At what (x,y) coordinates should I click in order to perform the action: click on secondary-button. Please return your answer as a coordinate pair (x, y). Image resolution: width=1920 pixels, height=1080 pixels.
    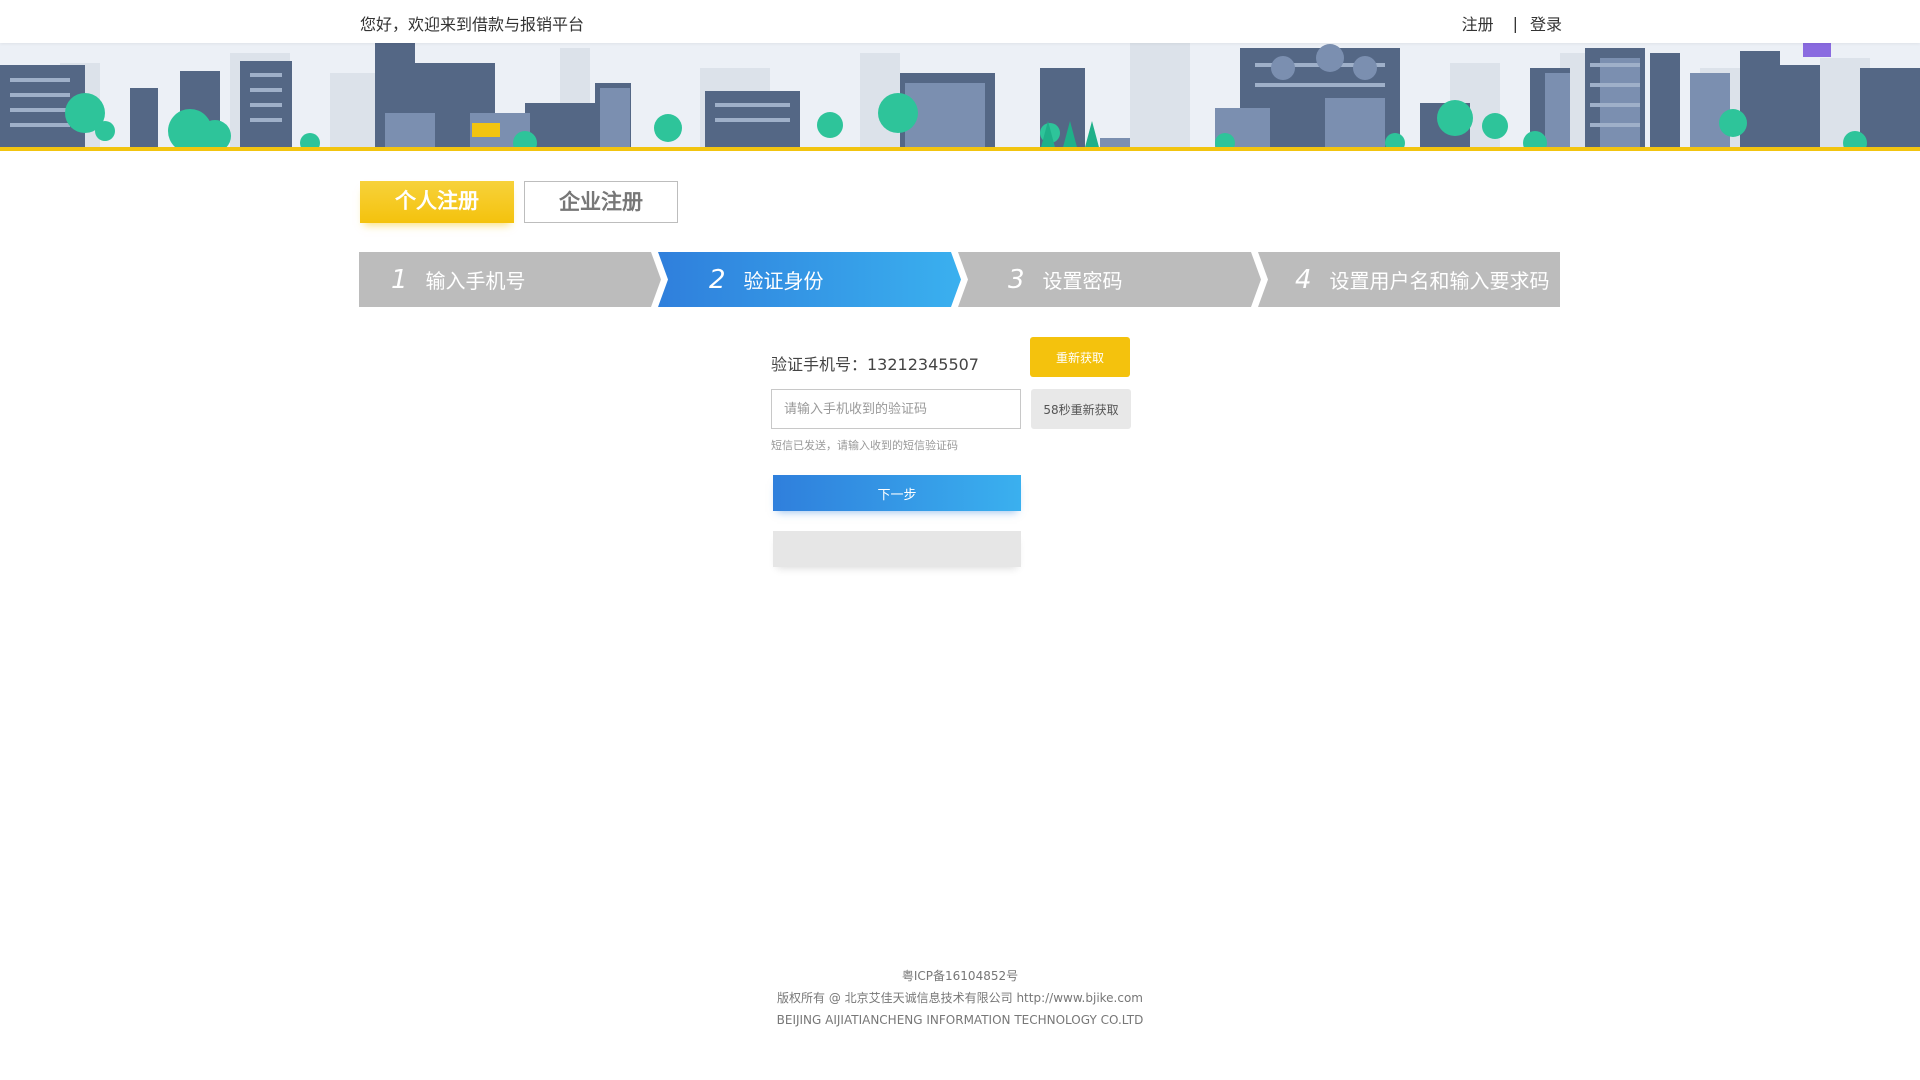
    Looking at the image, I should click on (897, 549).